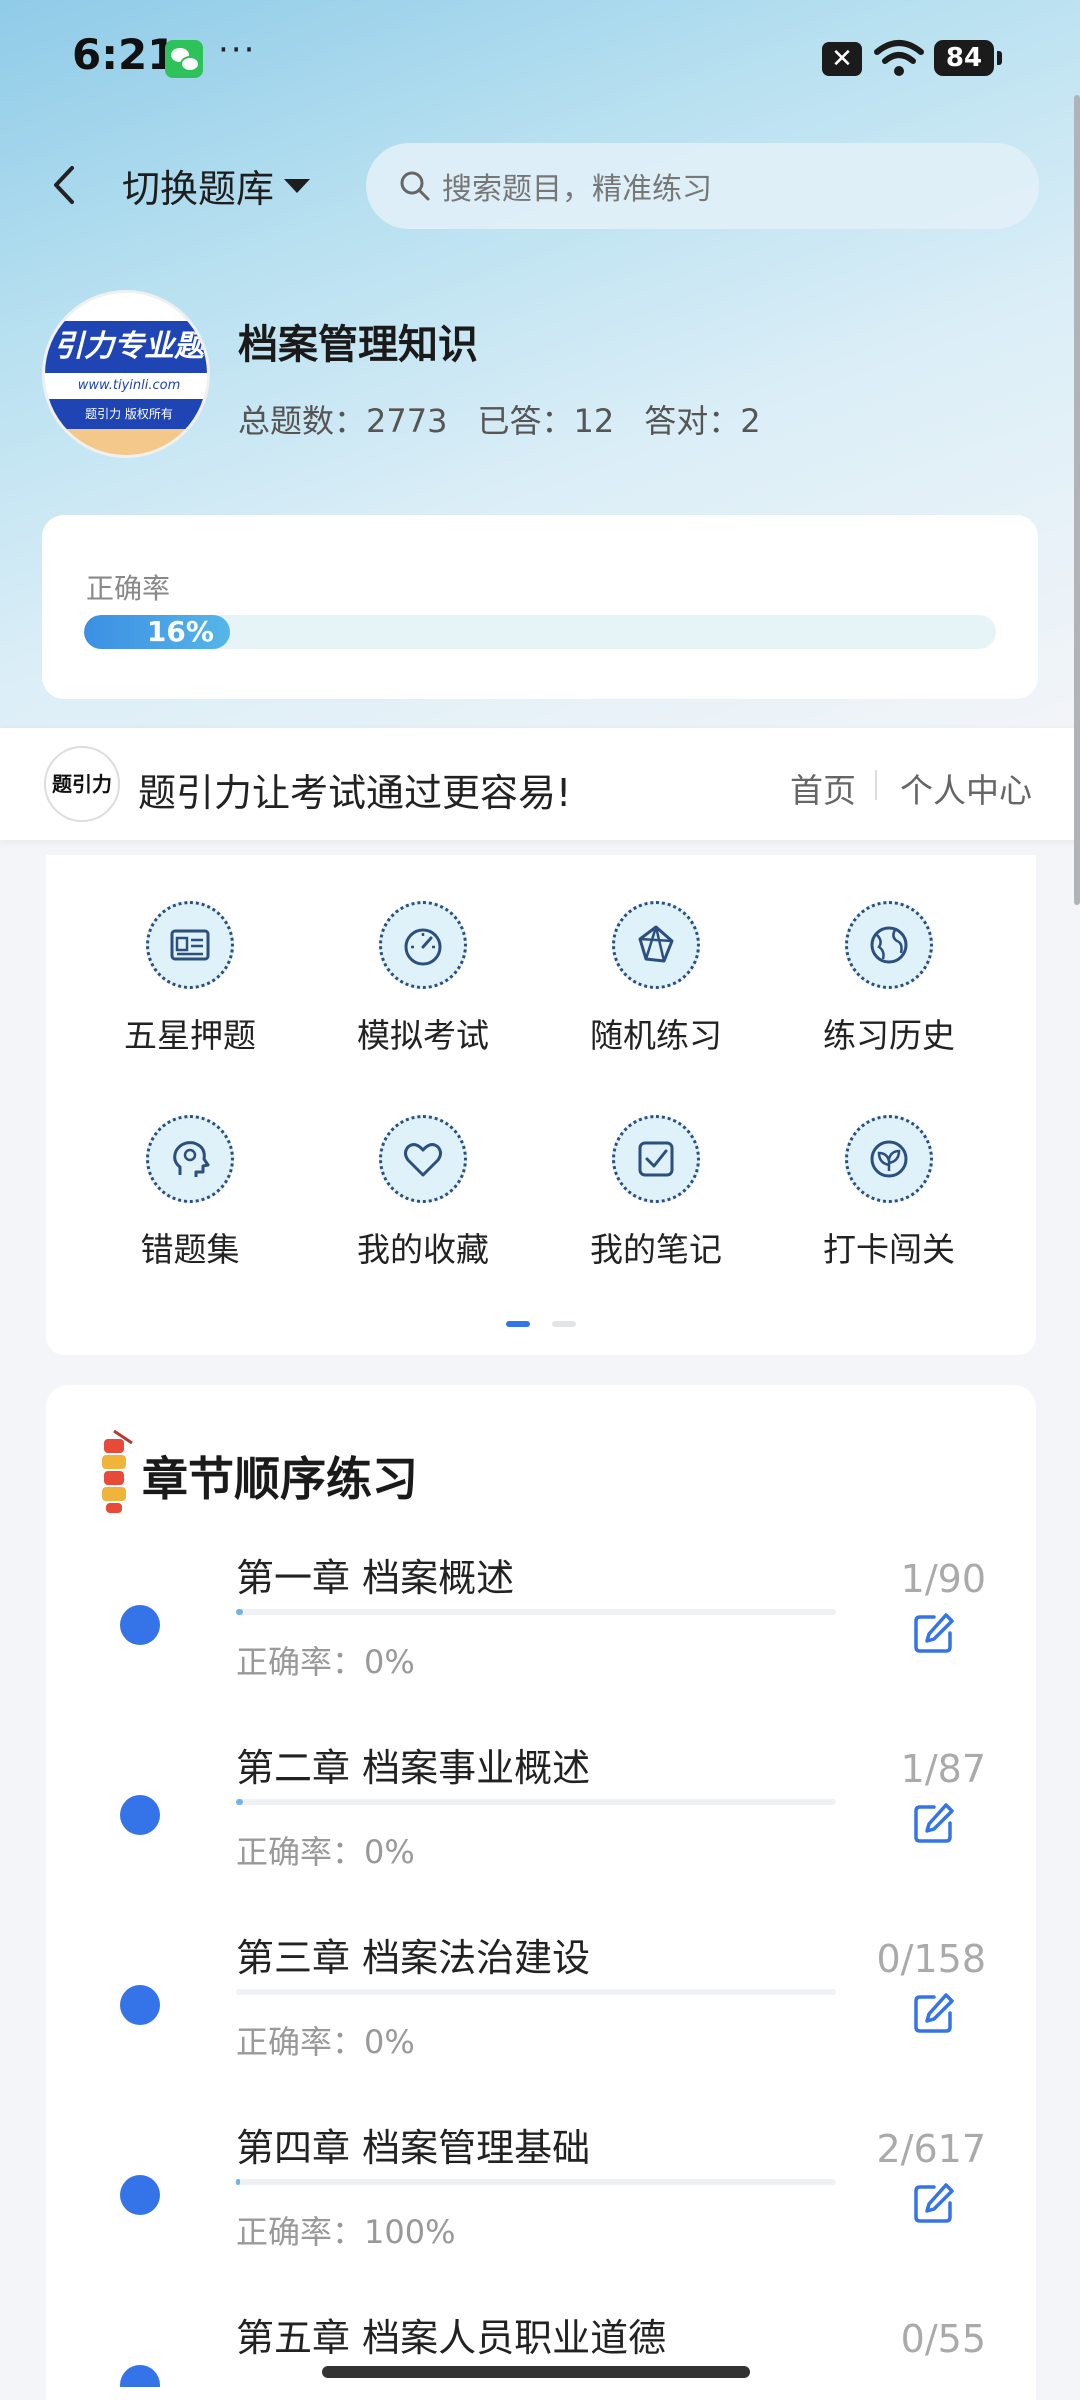 The width and height of the screenshot is (1080, 2400). I want to click on correct-count: 答对：2, so click(702, 421).